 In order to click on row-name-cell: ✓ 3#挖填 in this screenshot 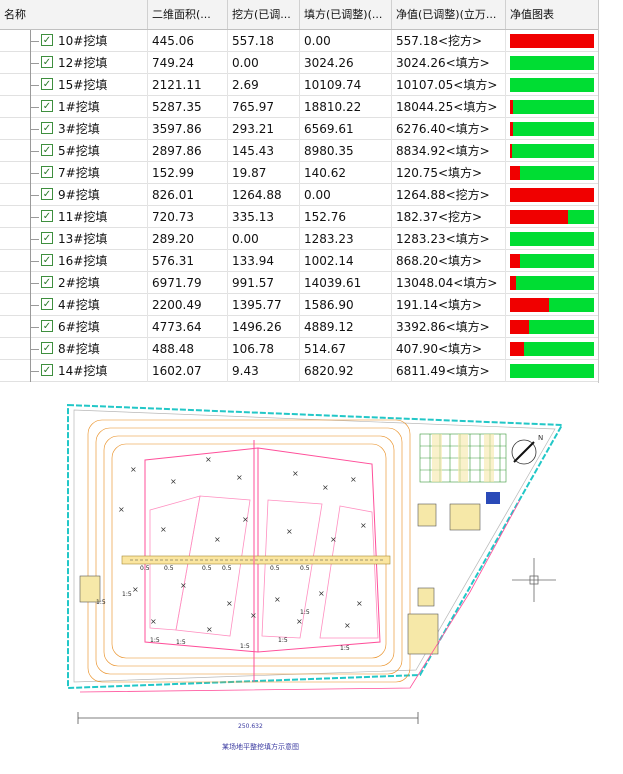, I will do `click(74, 129)`.